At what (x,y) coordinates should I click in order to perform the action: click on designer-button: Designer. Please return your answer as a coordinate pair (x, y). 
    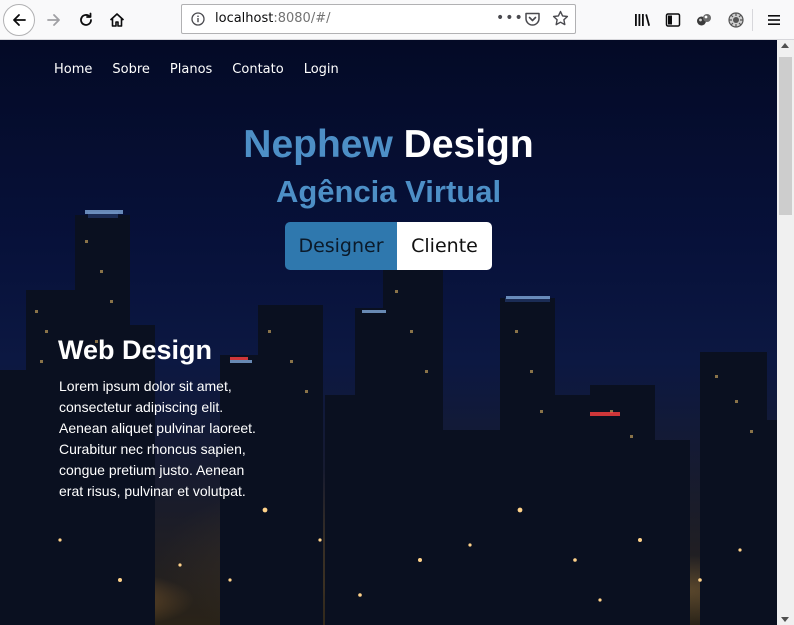
    Looking at the image, I should click on (341, 246).